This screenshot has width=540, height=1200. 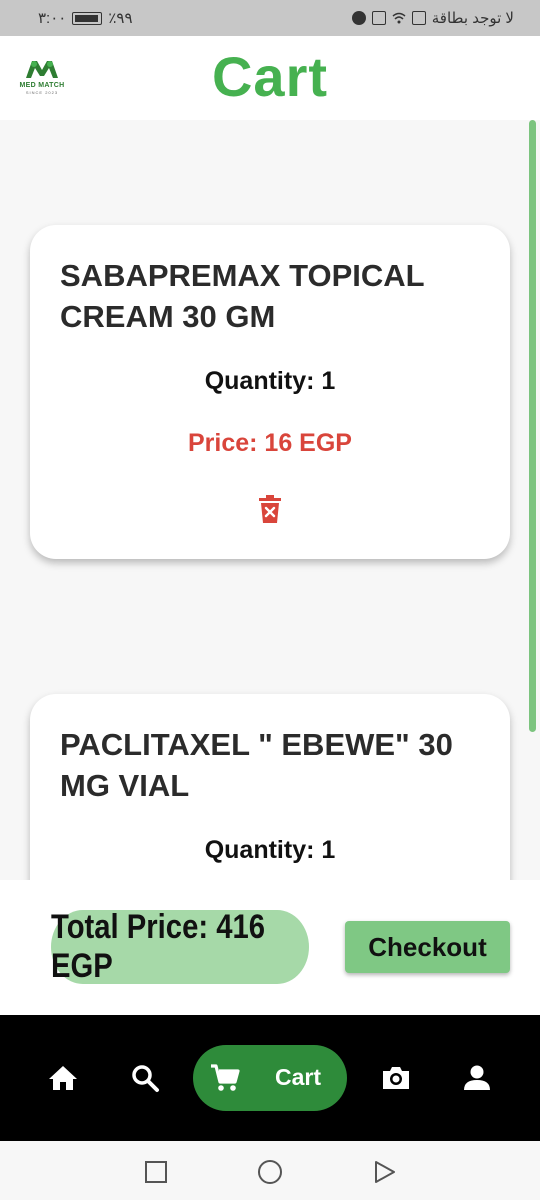 I want to click on square-icon, so click(x=156, y=1172).